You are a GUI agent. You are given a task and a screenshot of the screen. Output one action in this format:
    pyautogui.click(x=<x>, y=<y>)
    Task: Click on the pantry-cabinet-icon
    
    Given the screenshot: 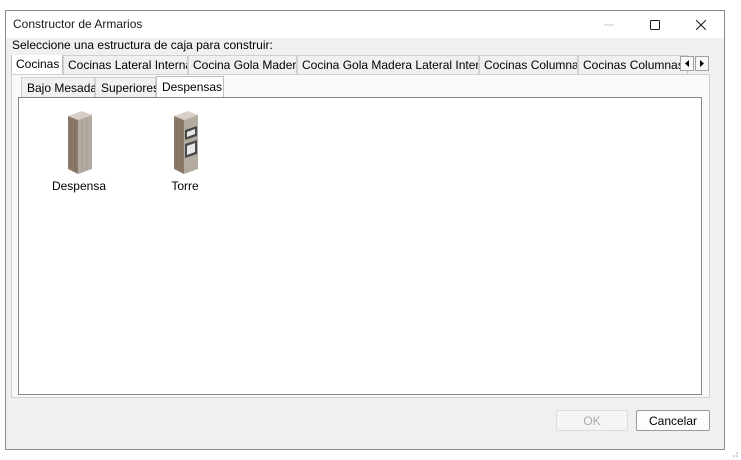 What is the action you would take?
    pyautogui.click(x=80, y=142)
    